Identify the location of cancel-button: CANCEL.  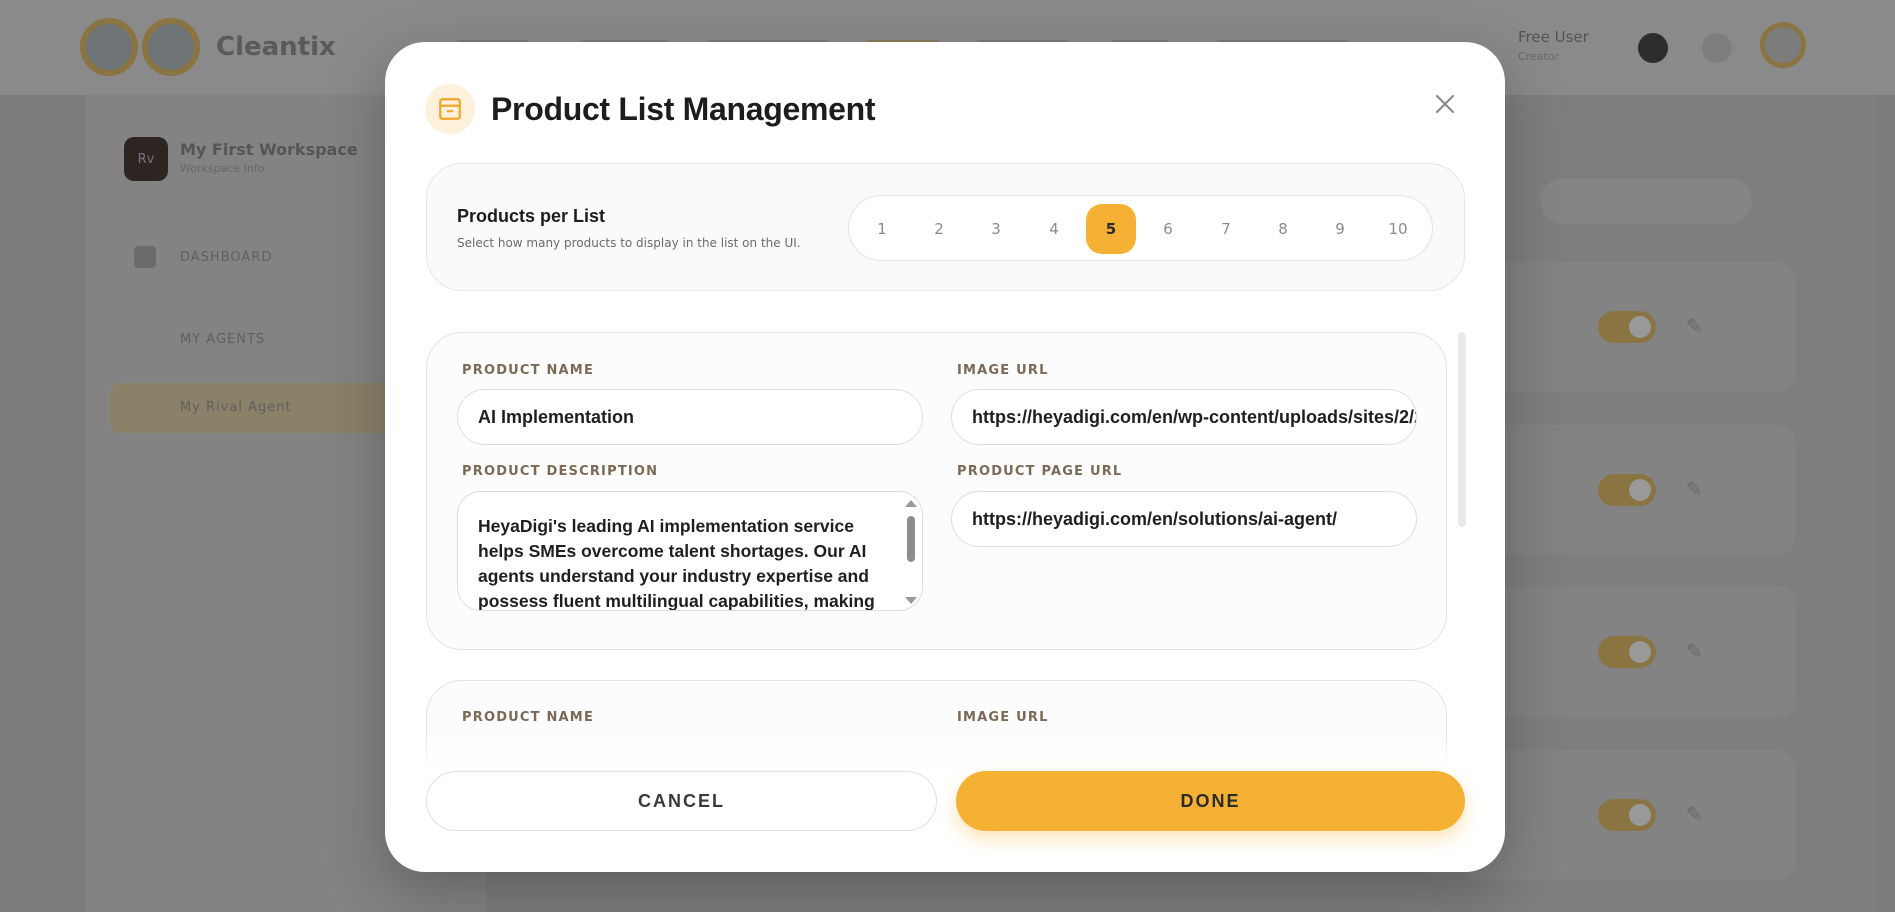
(681, 801).